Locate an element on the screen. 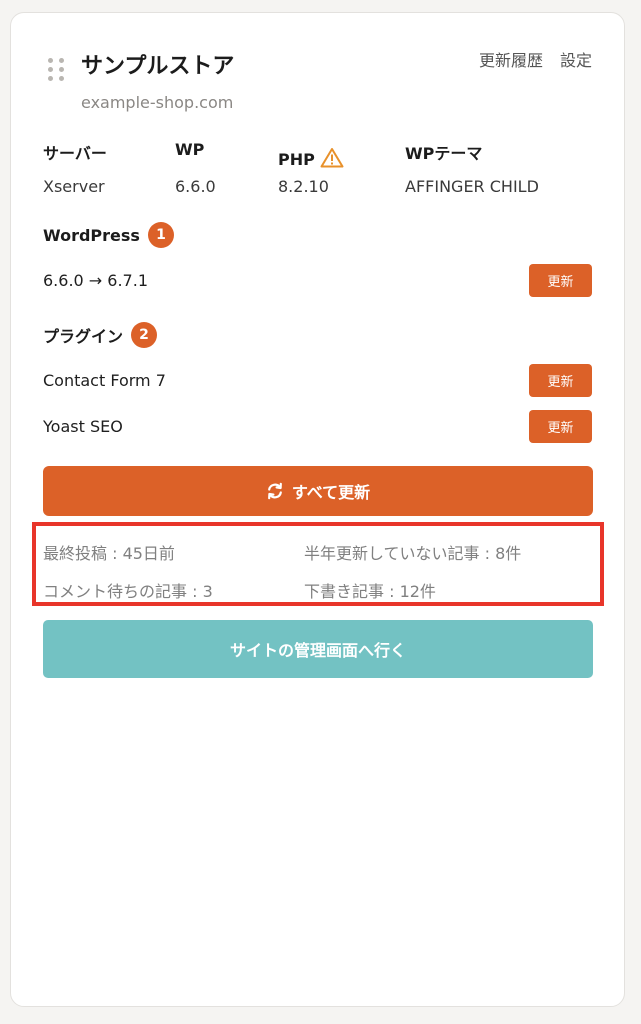  update-all-label: すべて更新 is located at coordinates (331, 492).